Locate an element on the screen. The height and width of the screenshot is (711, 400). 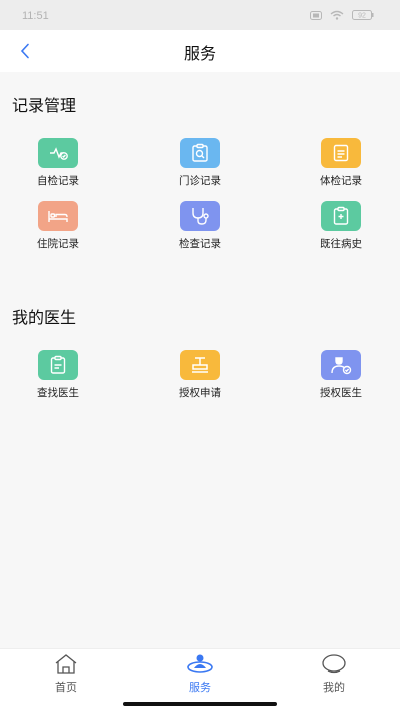
grid-item-authorized-doctor: 授权医生 is located at coordinates (341, 376).